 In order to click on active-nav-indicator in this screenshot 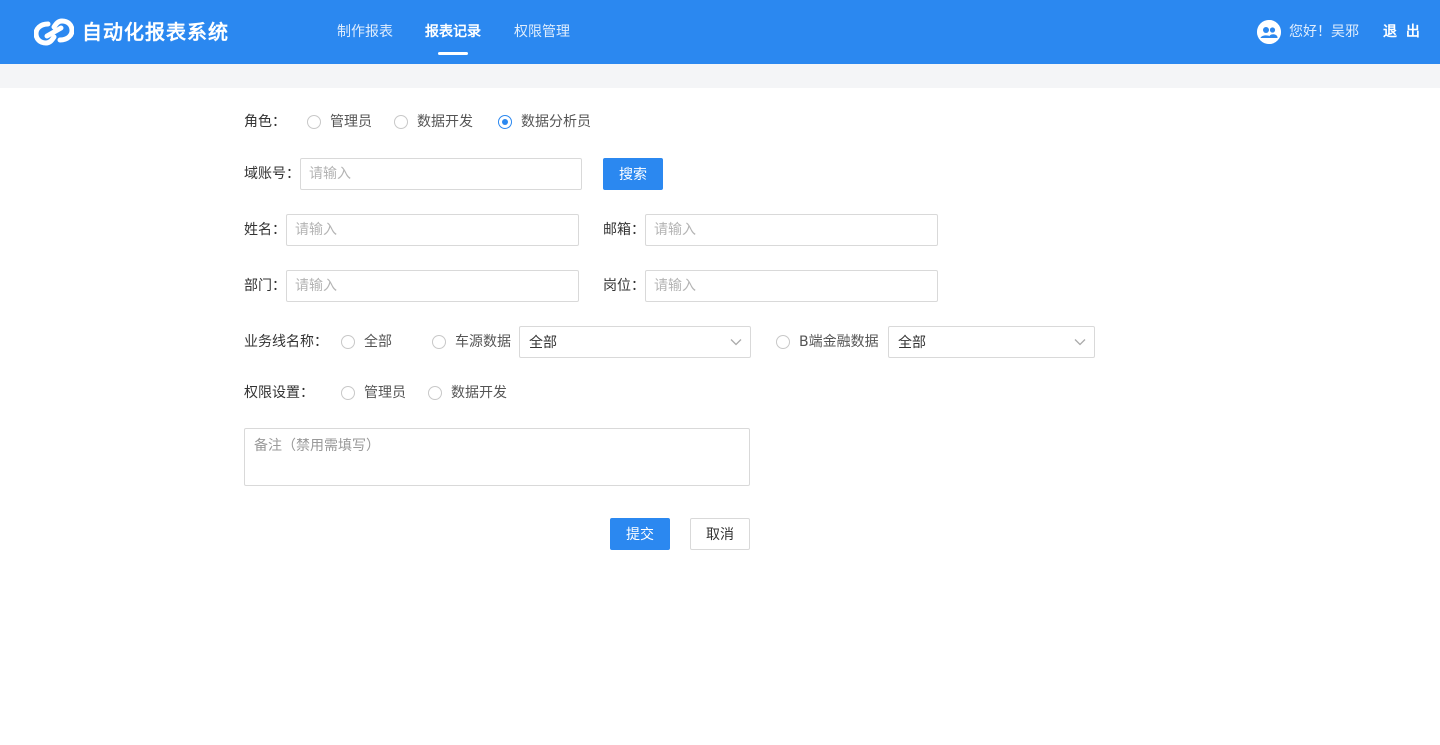, I will do `click(453, 53)`.